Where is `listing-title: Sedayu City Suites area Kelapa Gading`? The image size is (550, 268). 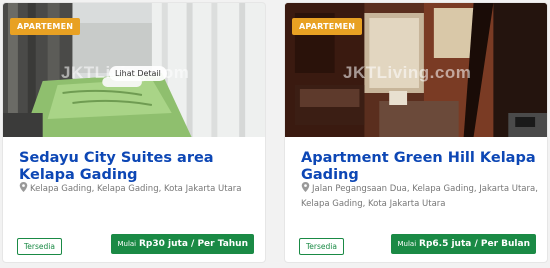
listing-title: Sedayu City Suites area Kelapa Gading is located at coordinates (139, 167).